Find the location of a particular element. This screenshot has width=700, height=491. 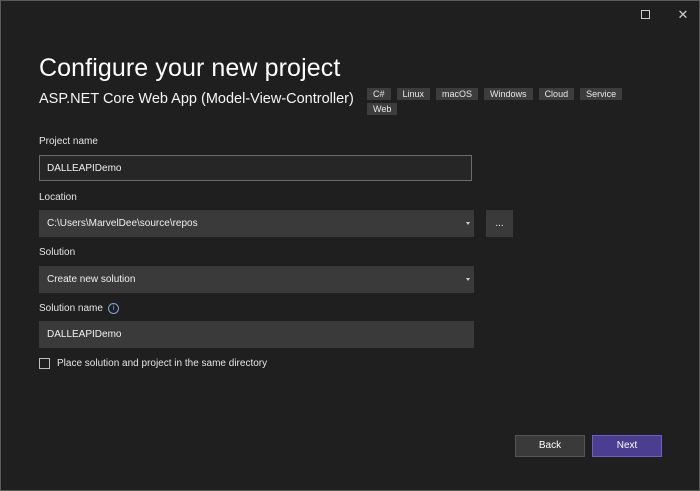

project-name-label: Project name is located at coordinates (68, 141).